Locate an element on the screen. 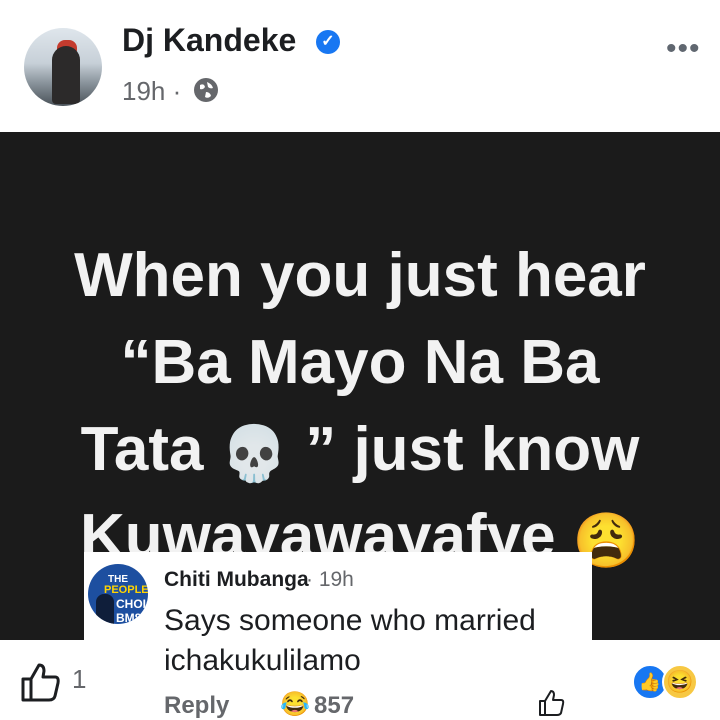  haha-icon: 😂 is located at coordinates (295, 704).